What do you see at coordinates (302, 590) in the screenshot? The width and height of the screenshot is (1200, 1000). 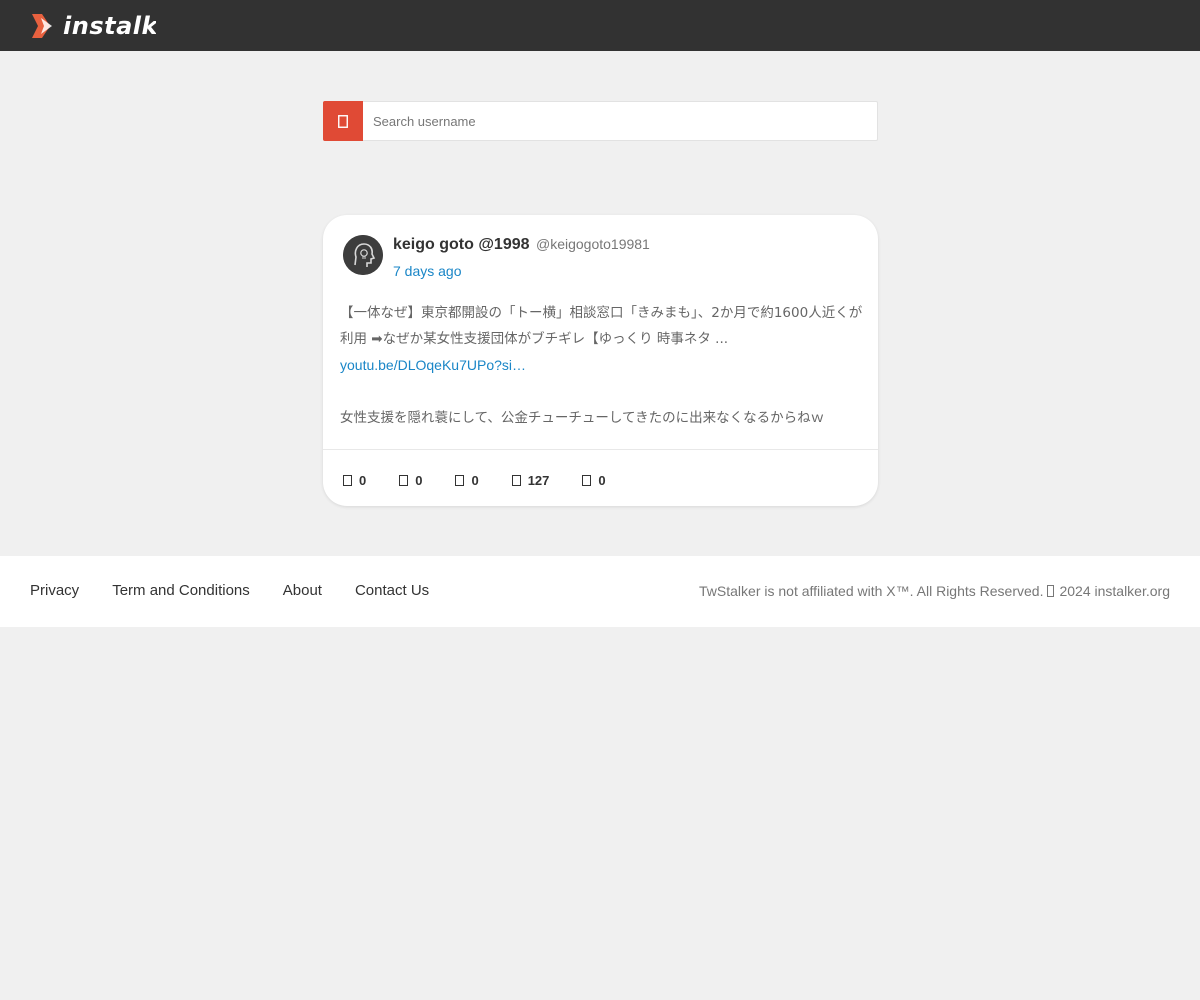 I see `footer-link-about: About` at bounding box center [302, 590].